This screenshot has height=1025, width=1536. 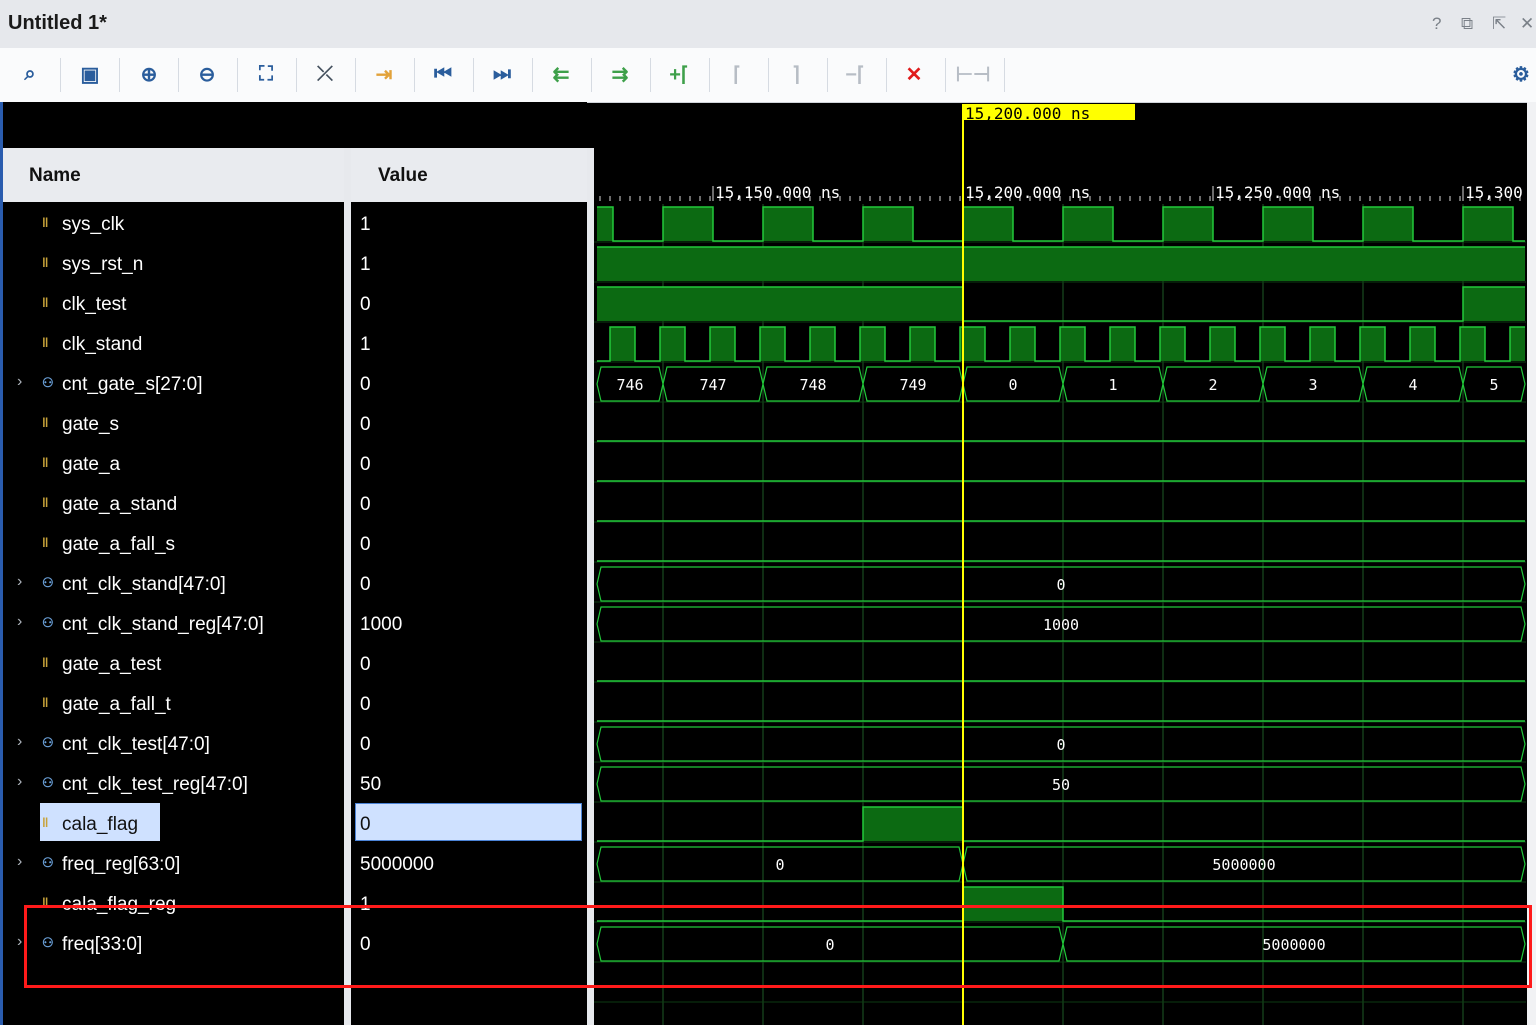 I want to click on signal-row: › ⚇ cnt_clk_stand[47:0], so click(x=173, y=584).